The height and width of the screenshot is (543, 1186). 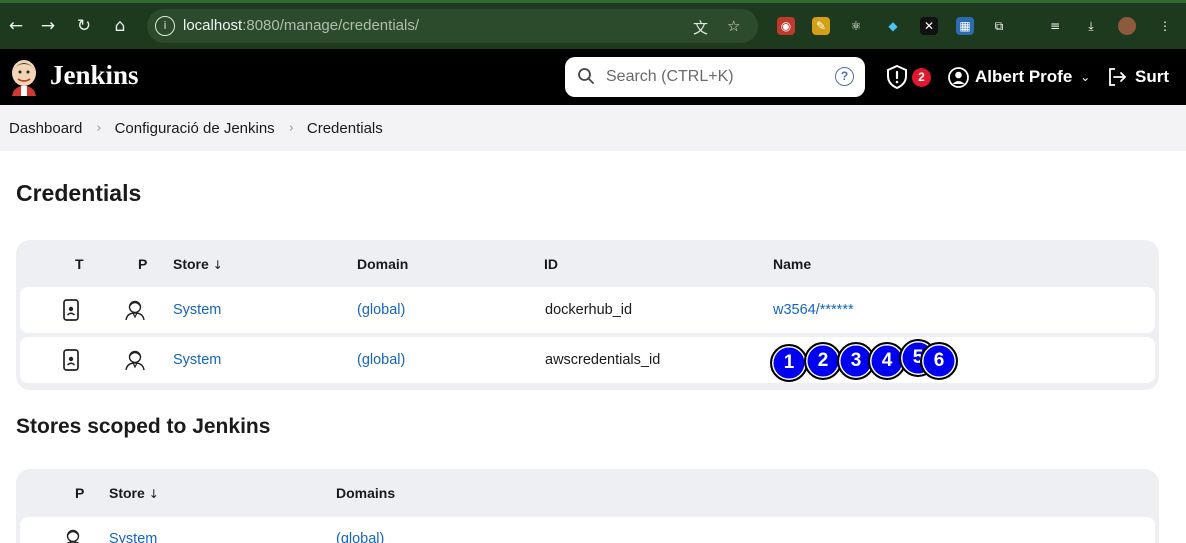 I want to click on reload-icon: ↻, so click(x=84, y=26).